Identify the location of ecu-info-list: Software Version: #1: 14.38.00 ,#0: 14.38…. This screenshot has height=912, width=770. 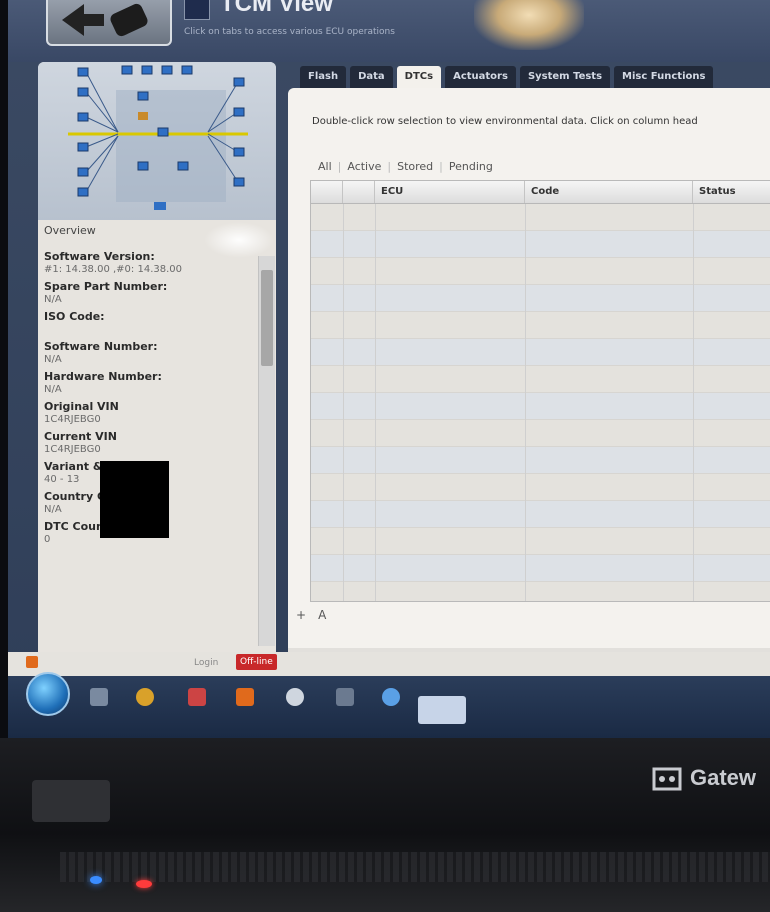
(150, 445).